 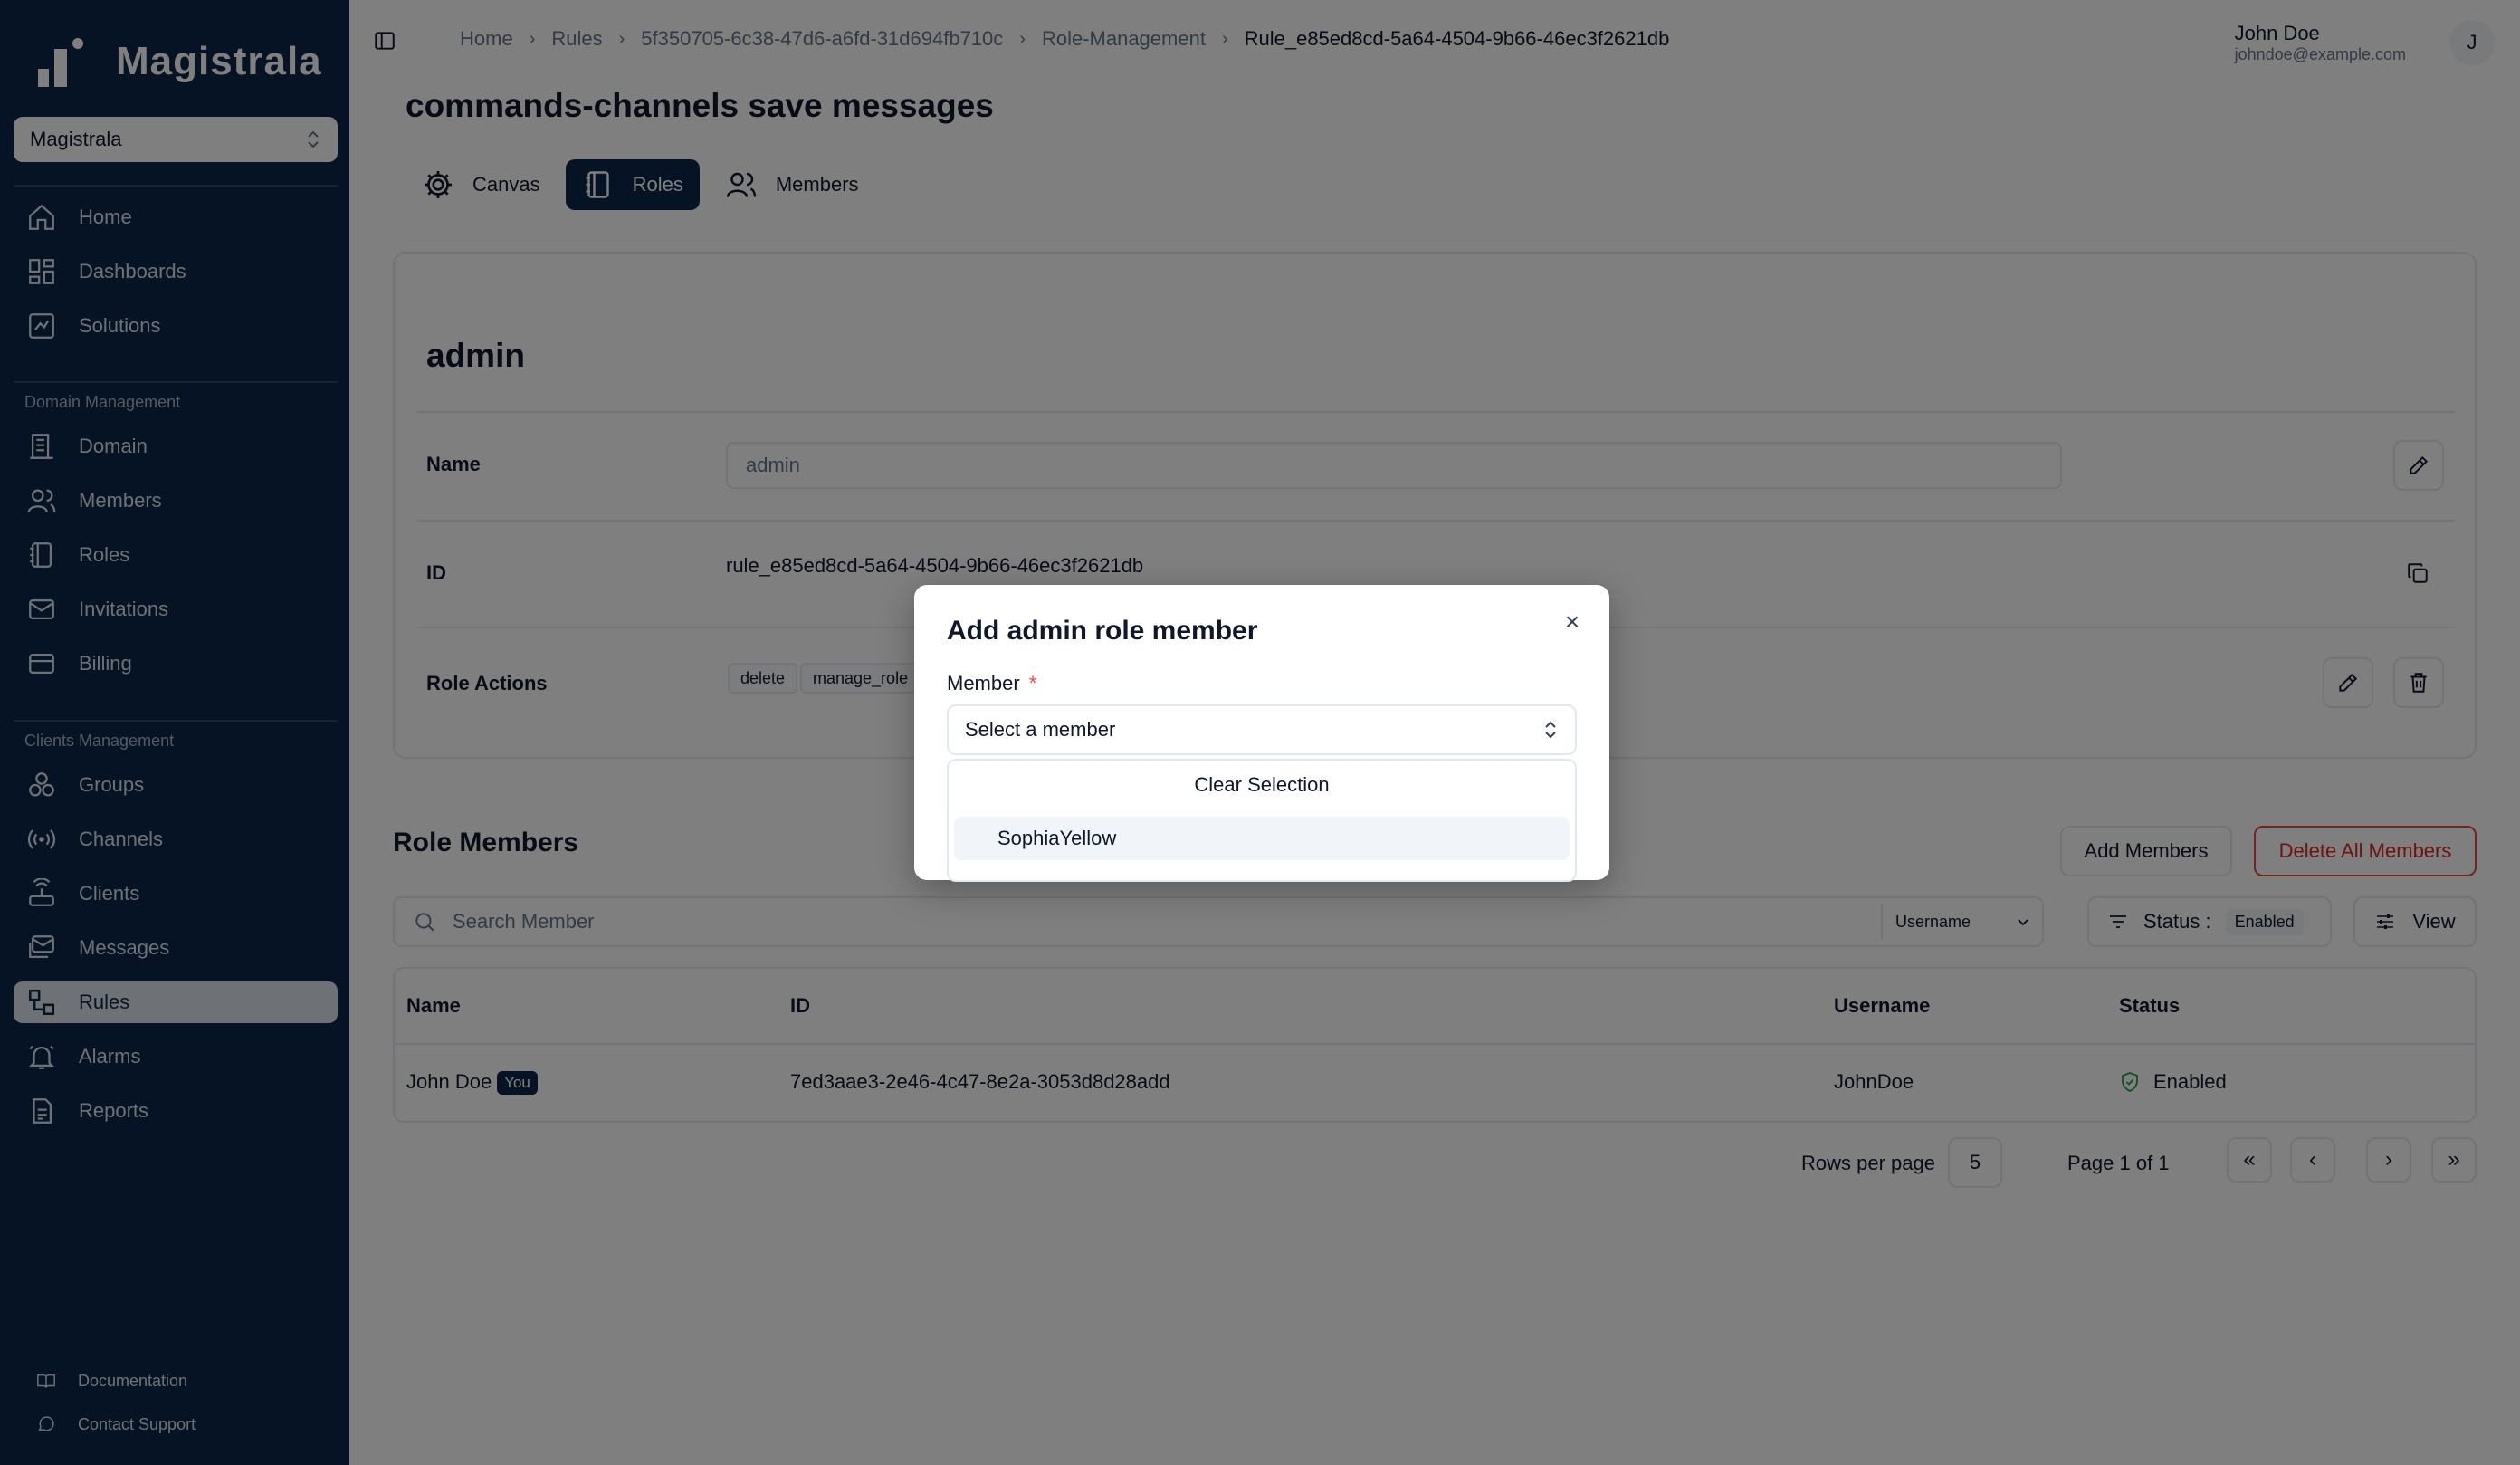 I want to click on member-dropdown: Clear Selection SophiaYellow, so click(x=1262, y=821).